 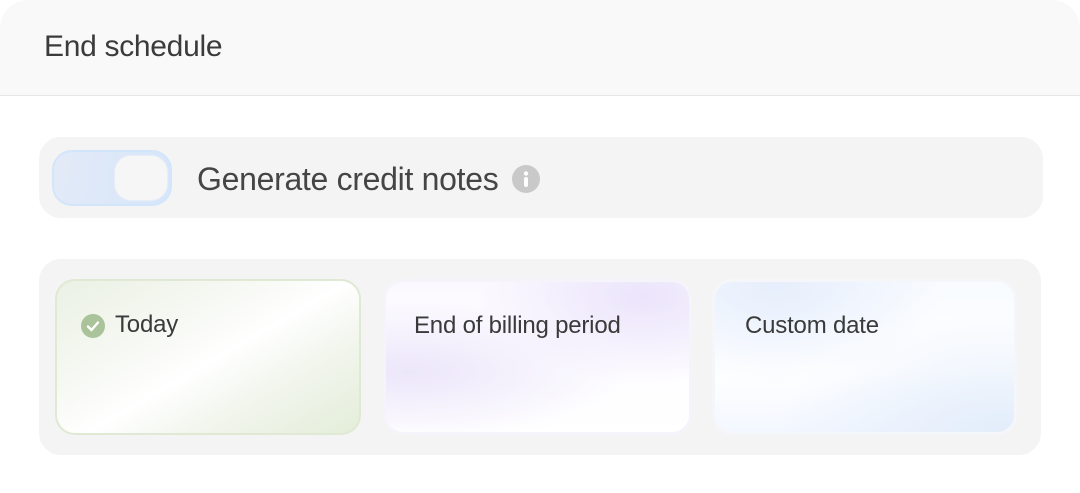 What do you see at coordinates (208, 357) in the screenshot?
I see `option-today: Today` at bounding box center [208, 357].